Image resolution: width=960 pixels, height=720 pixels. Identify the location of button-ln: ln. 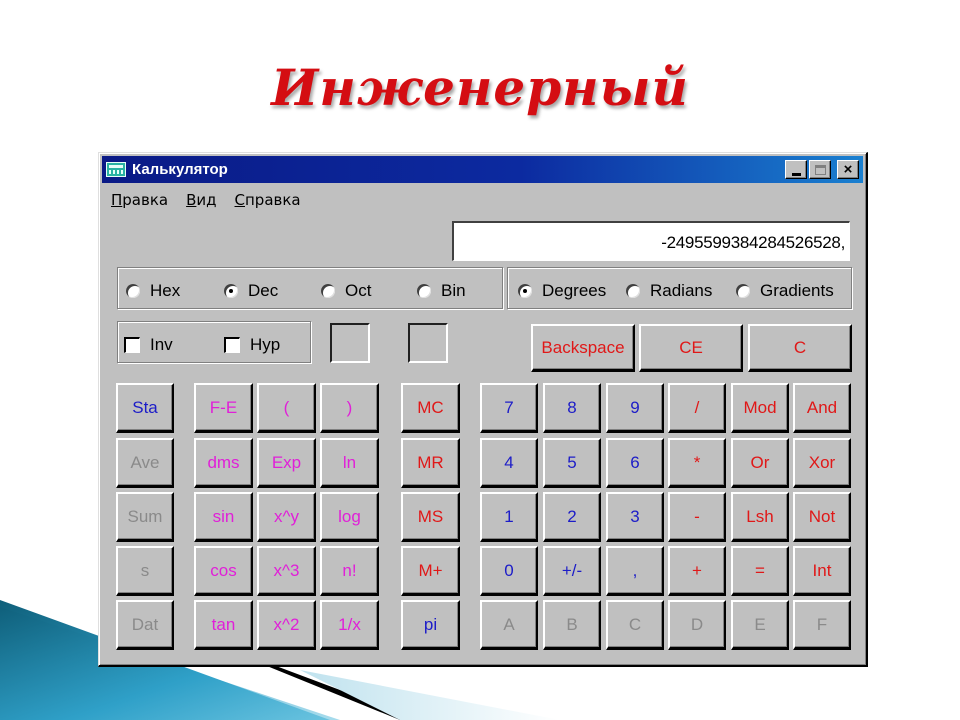
(349, 463).